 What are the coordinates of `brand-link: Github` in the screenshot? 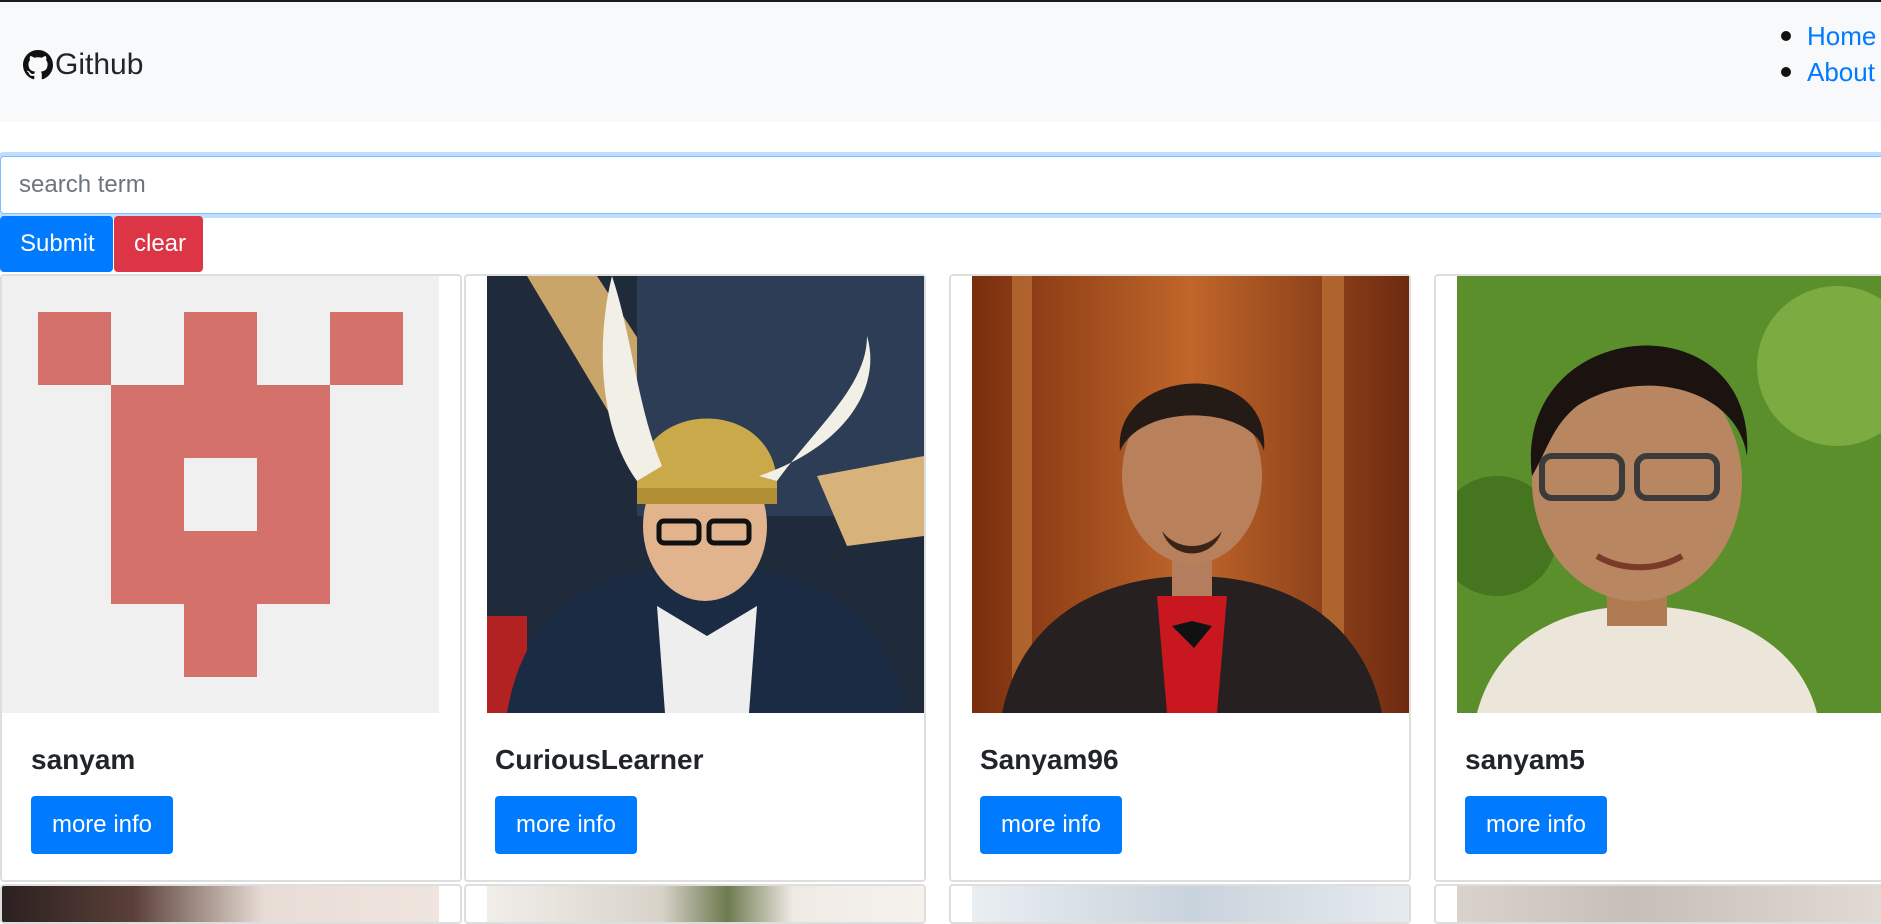 It's located at (83, 65).